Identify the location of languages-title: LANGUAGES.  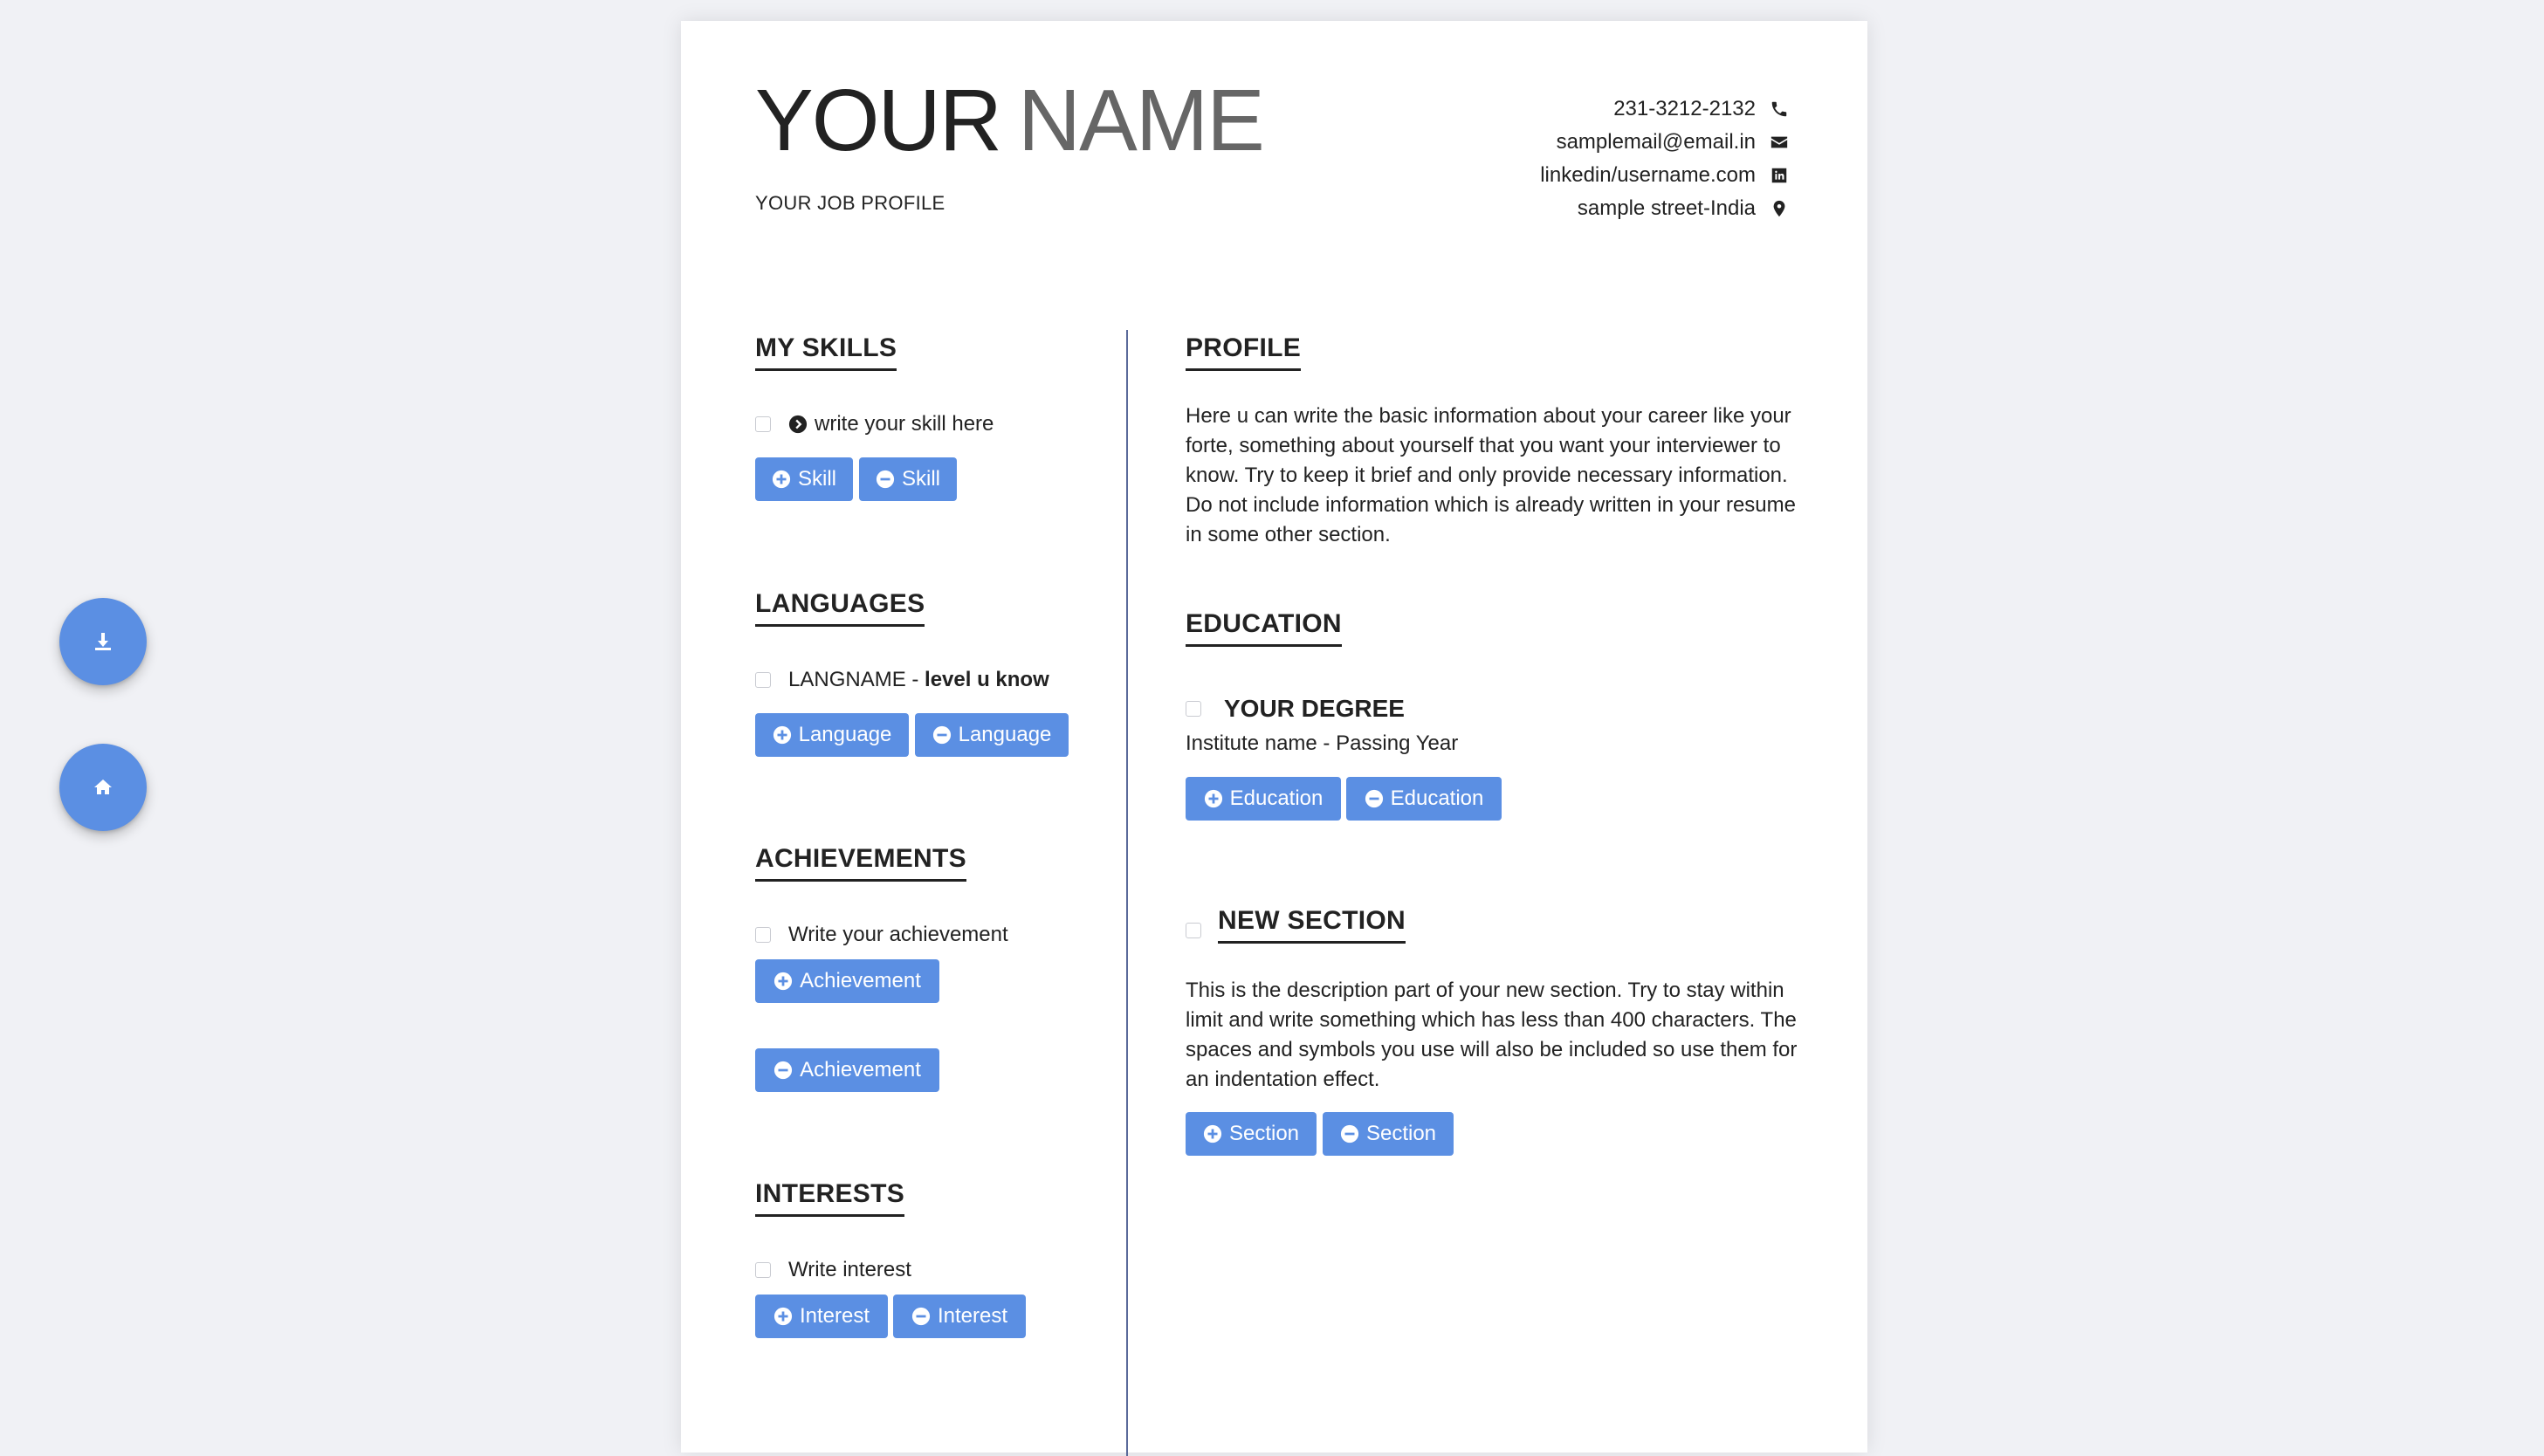
(840, 608).